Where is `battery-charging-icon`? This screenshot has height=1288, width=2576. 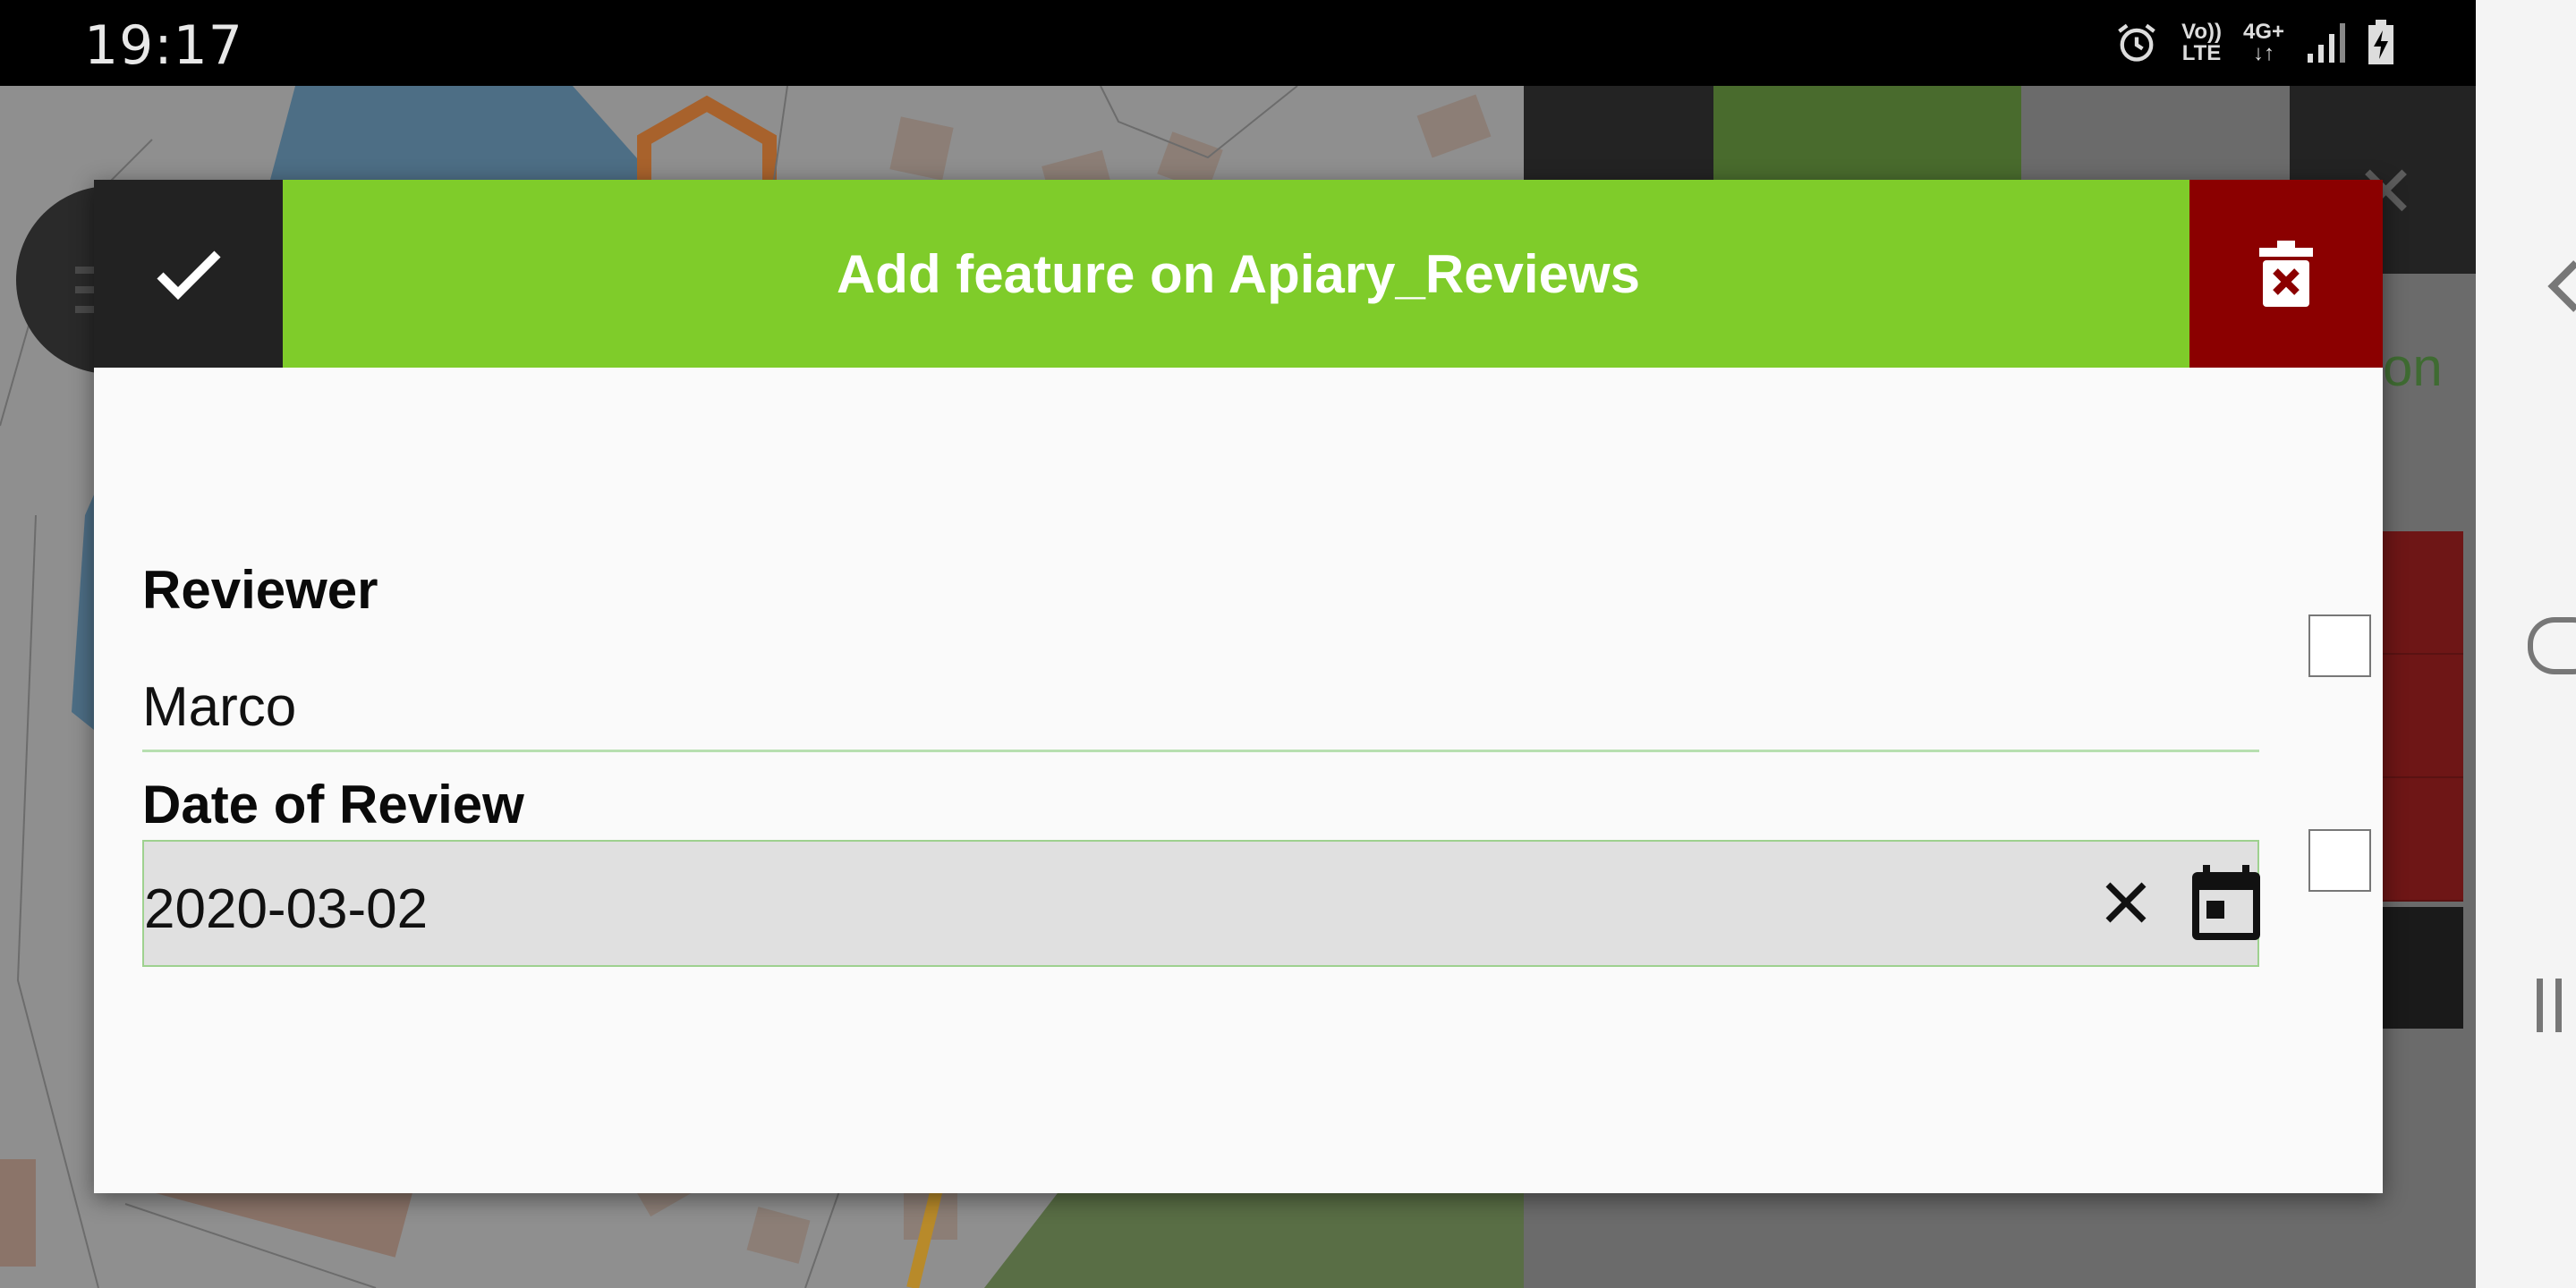
battery-charging-icon is located at coordinates (2380, 42).